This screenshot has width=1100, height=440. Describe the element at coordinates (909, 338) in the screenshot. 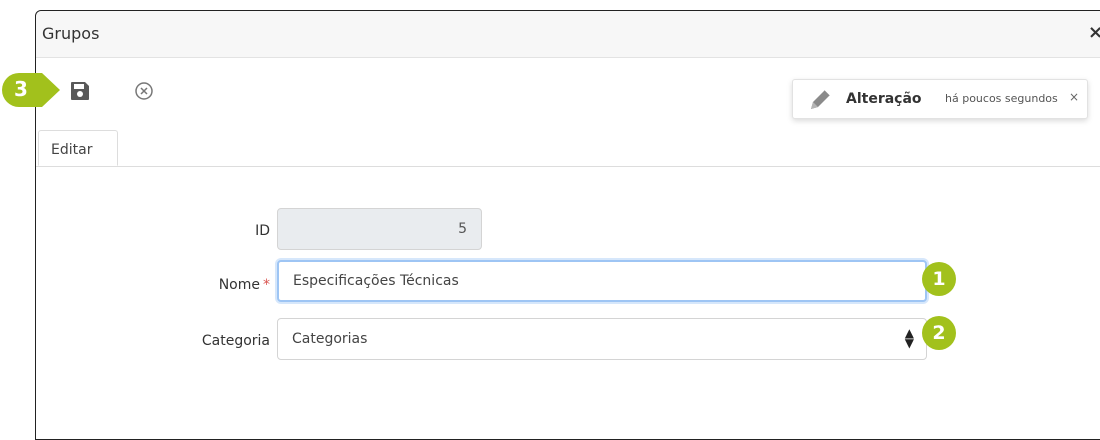

I see `select-arrows-icon: ▲ ▼` at that location.